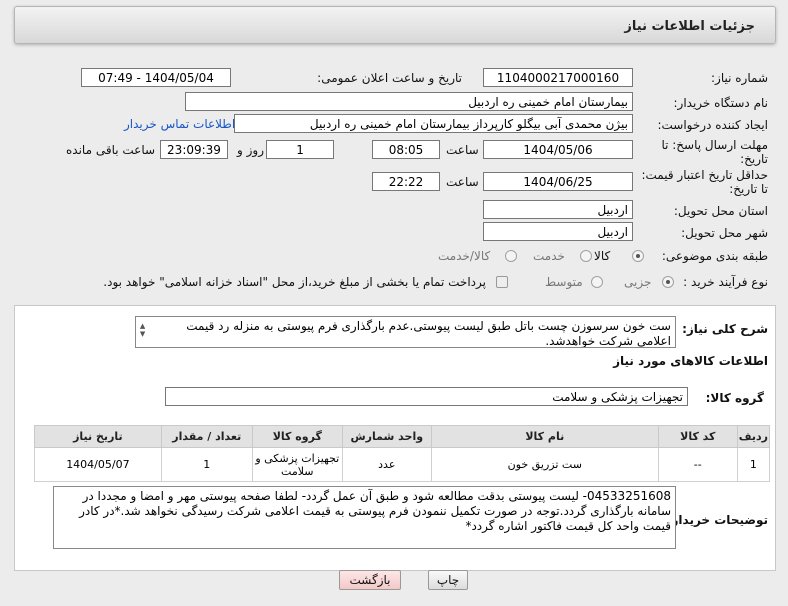  Describe the element at coordinates (558, 231) in the screenshot. I see `city-field: اردبیل` at that location.